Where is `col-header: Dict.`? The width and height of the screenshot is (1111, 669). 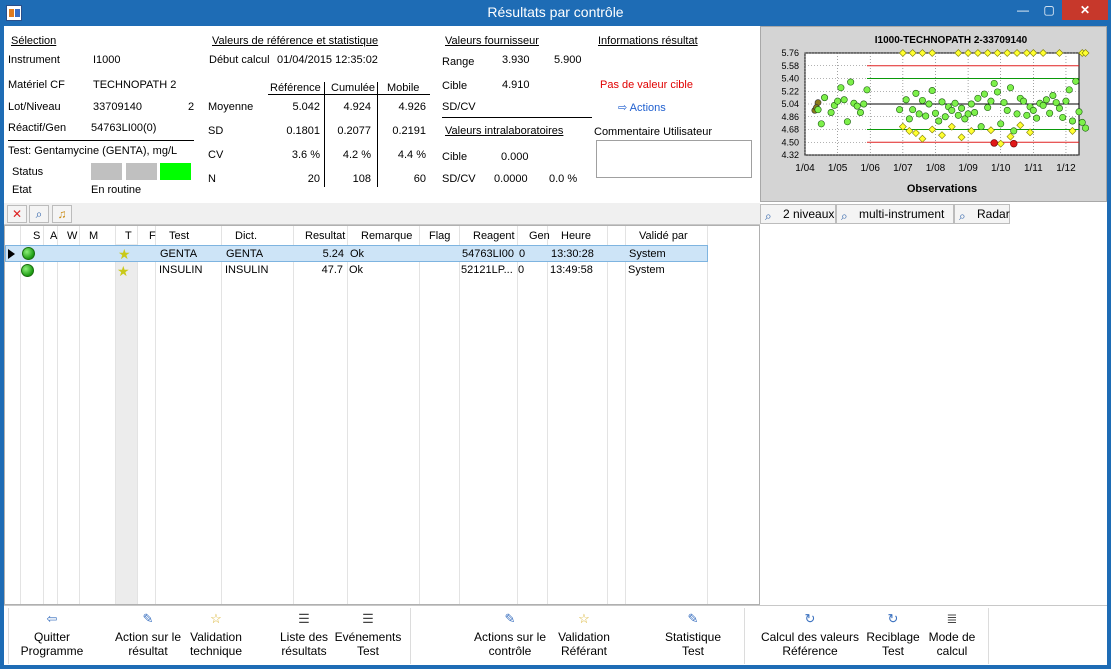
col-header: Dict. is located at coordinates (246, 236).